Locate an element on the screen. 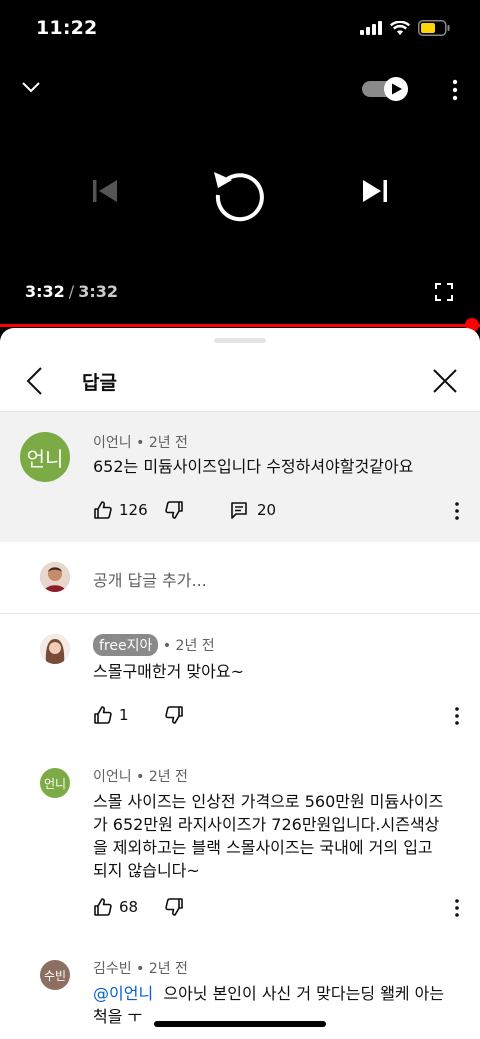 The width and height of the screenshot is (480, 1039). cellular-signal-icon is located at coordinates (371, 28).